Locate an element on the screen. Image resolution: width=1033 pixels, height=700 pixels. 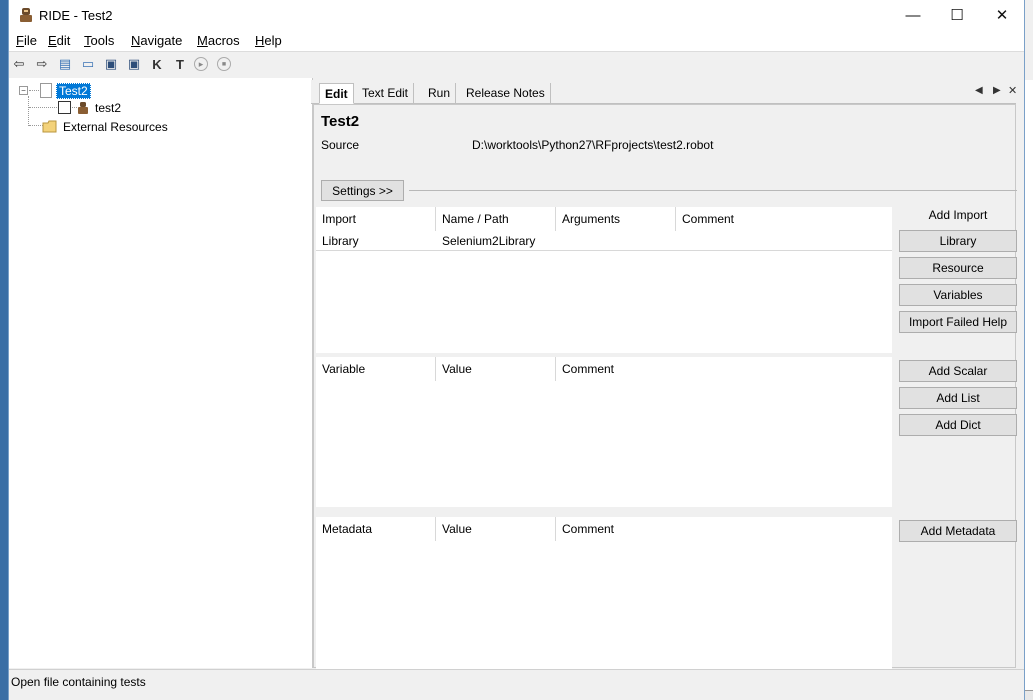
menu-tools: Tools is located at coordinates (99, 40).